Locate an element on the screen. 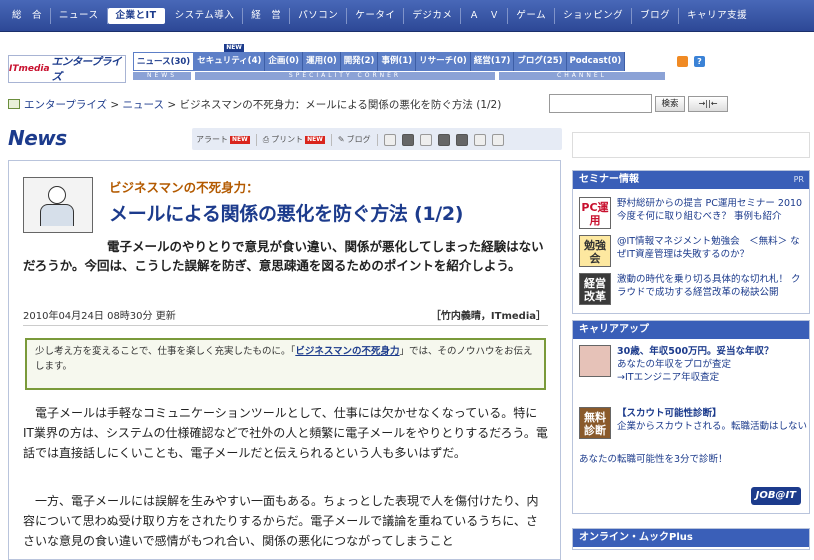  search-button: 検索 is located at coordinates (670, 104).